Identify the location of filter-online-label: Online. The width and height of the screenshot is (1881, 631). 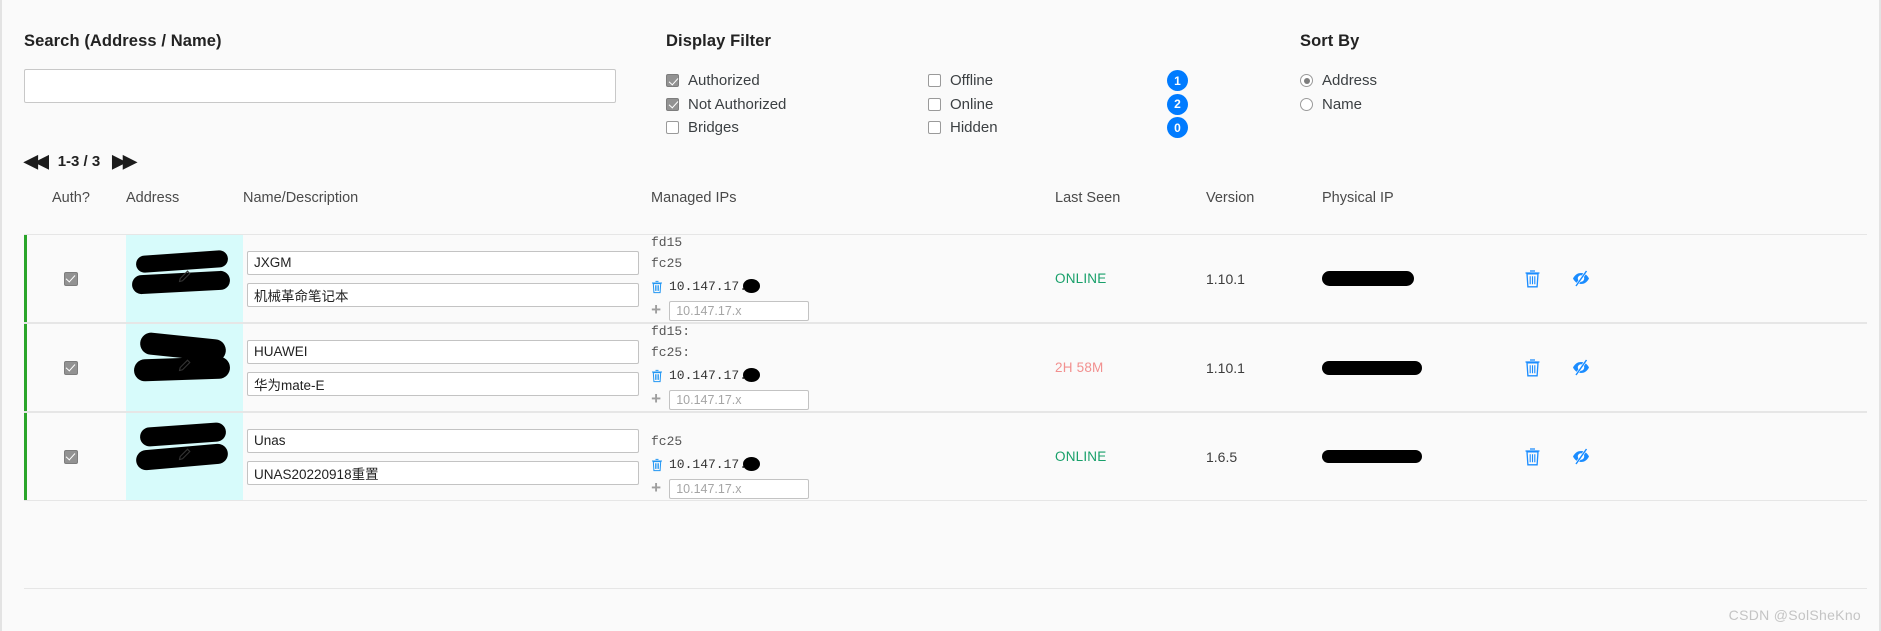
(972, 104).